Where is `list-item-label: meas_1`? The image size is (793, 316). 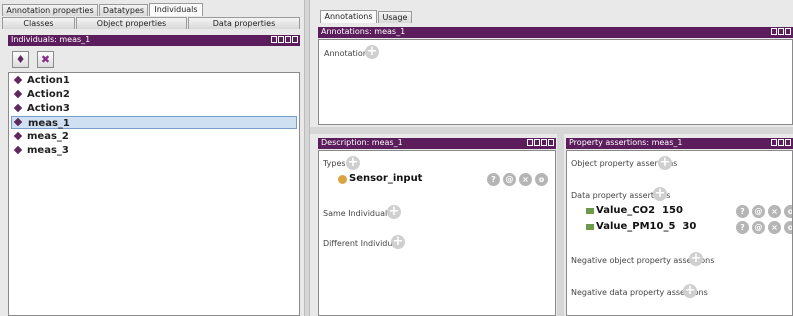
list-item-label: meas_1 is located at coordinates (49, 123).